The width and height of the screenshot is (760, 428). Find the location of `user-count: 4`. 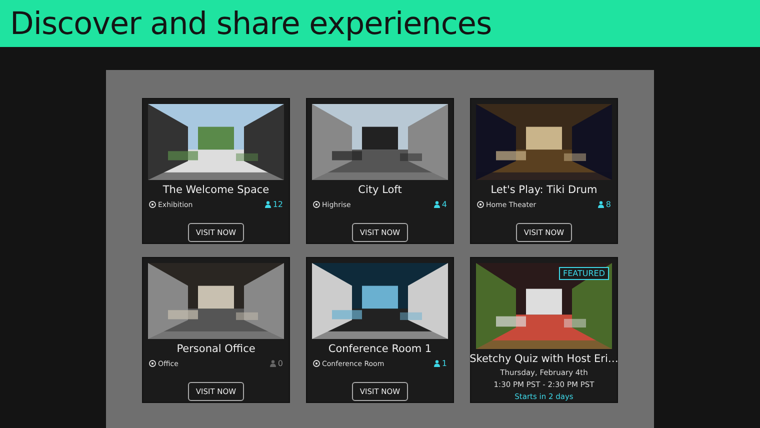

user-count: 4 is located at coordinates (440, 204).